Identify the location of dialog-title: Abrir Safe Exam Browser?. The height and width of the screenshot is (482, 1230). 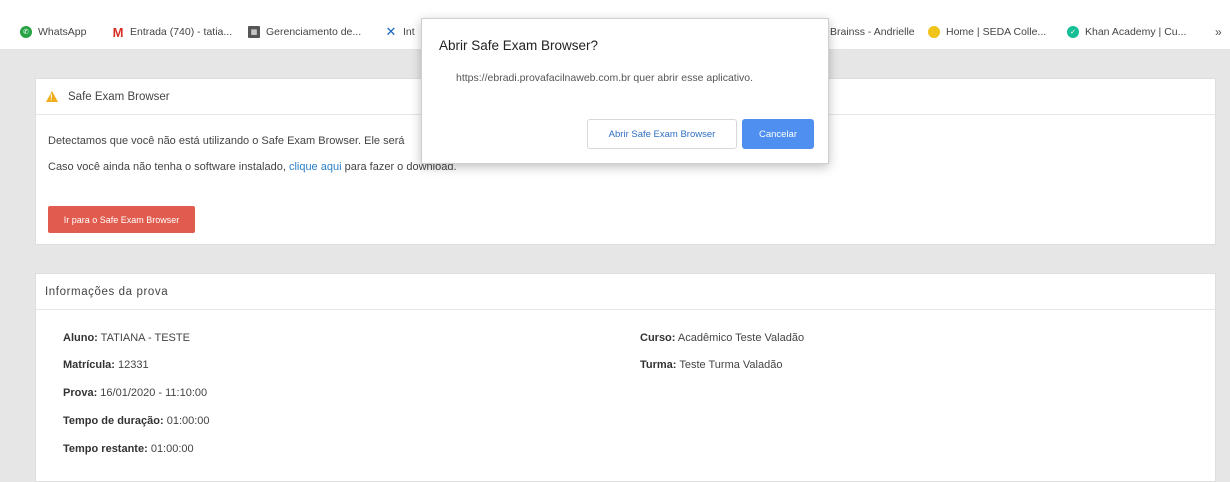
(519, 45).